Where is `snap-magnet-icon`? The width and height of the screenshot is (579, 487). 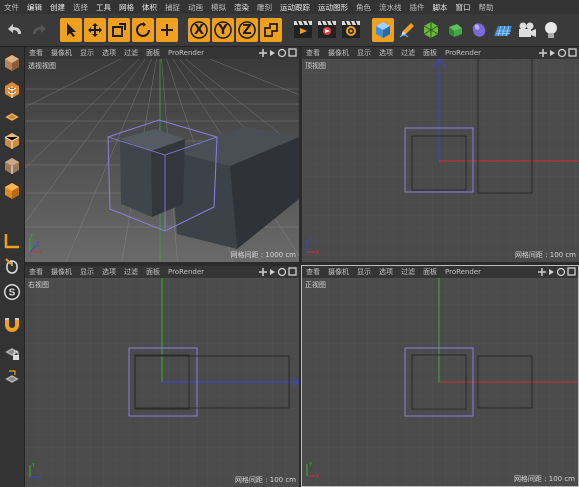 snap-magnet-icon is located at coordinates (12, 324).